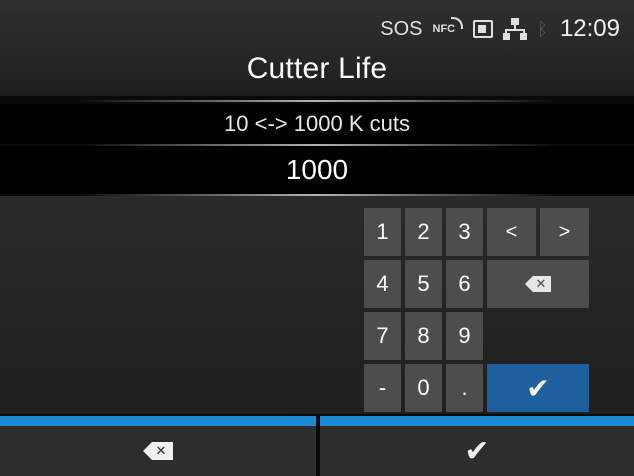  What do you see at coordinates (515, 29) in the screenshot?
I see `lan-icon` at bounding box center [515, 29].